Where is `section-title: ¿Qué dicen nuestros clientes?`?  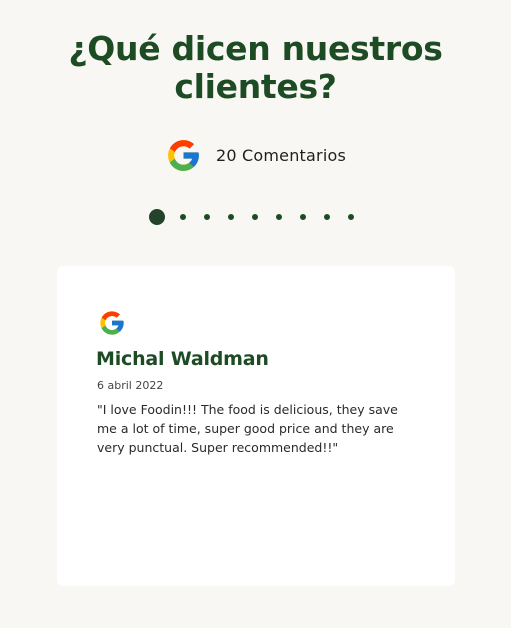 section-title: ¿Qué dicen nuestros clientes? is located at coordinates (255, 67).